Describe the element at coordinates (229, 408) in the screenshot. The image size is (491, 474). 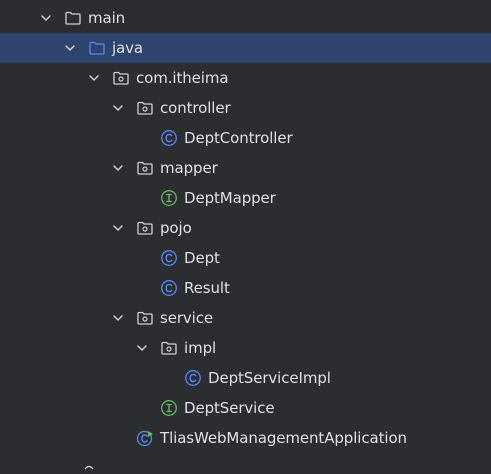
I see `tree-item-label: DeptService` at that location.